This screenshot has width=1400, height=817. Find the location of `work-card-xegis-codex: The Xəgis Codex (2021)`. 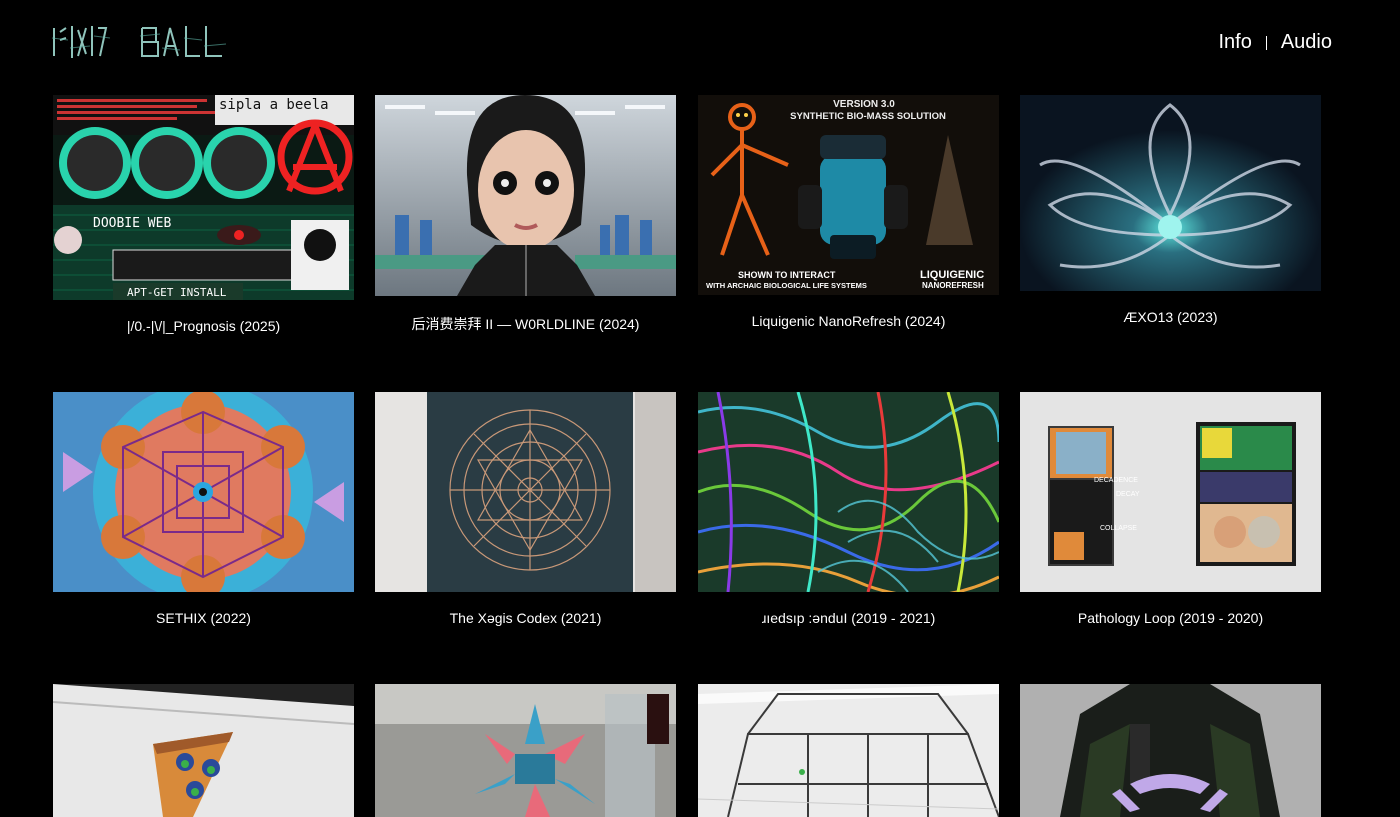

work-card-xegis-codex: The Xəgis Codex (2021) is located at coordinates (525, 509).